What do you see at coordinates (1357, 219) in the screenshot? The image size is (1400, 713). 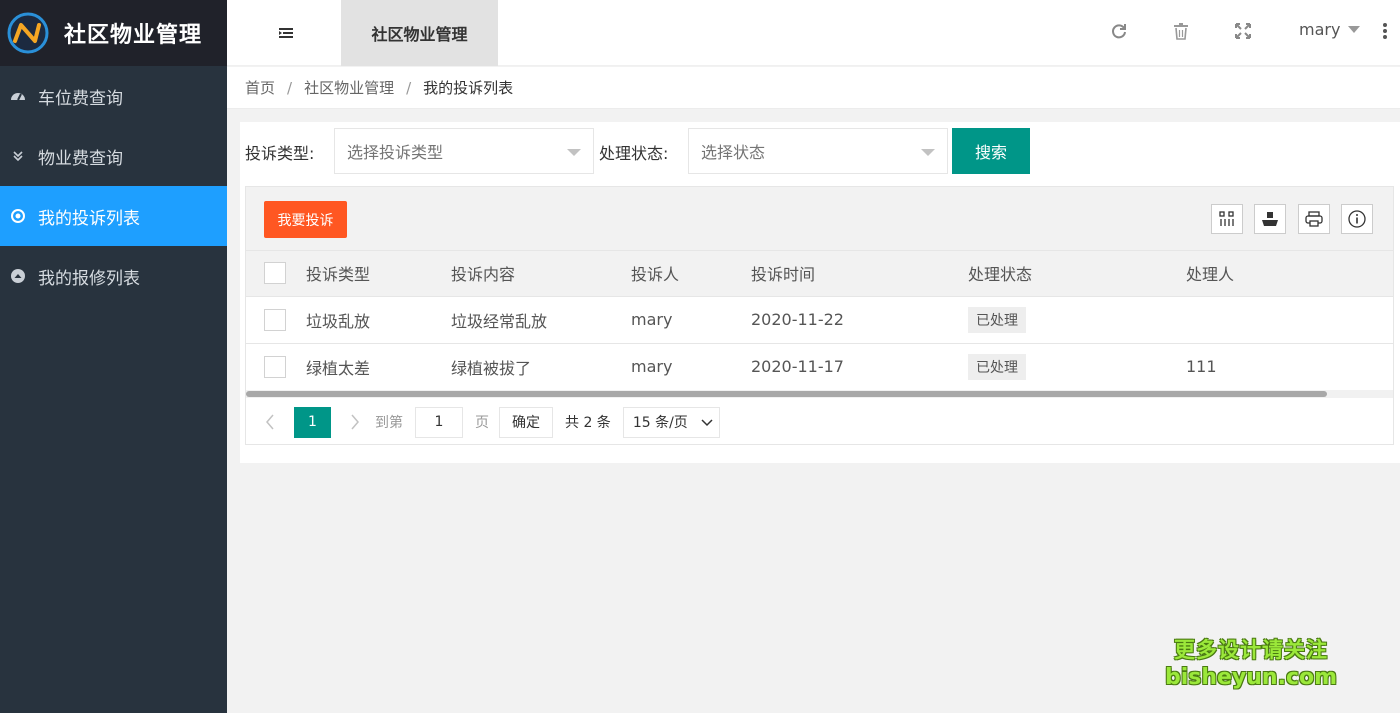 I see `info-icon` at bounding box center [1357, 219].